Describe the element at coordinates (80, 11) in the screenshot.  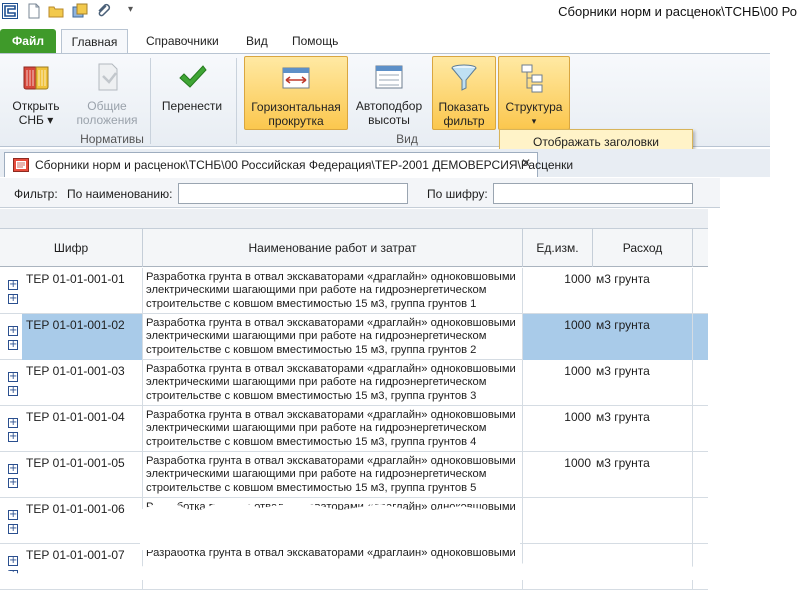
I see `save-icon` at that location.